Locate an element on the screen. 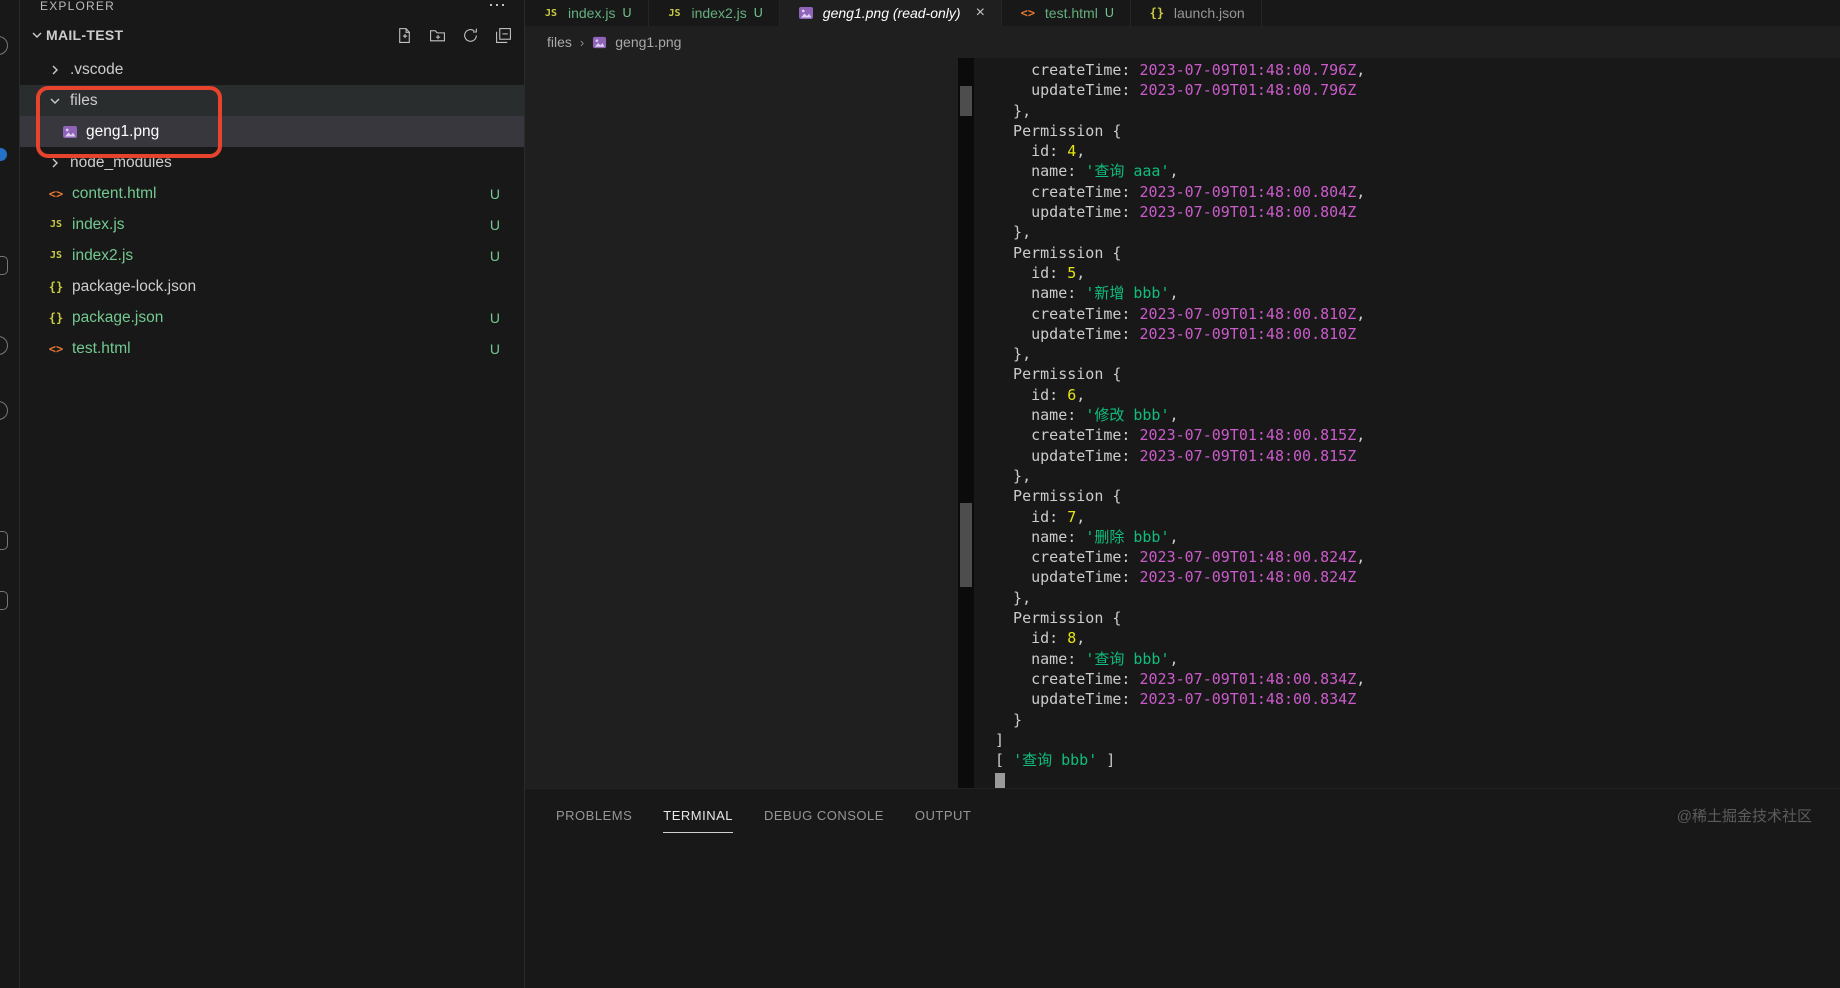 The height and width of the screenshot is (988, 1840). chevron-down-icon is located at coordinates (37, 35).